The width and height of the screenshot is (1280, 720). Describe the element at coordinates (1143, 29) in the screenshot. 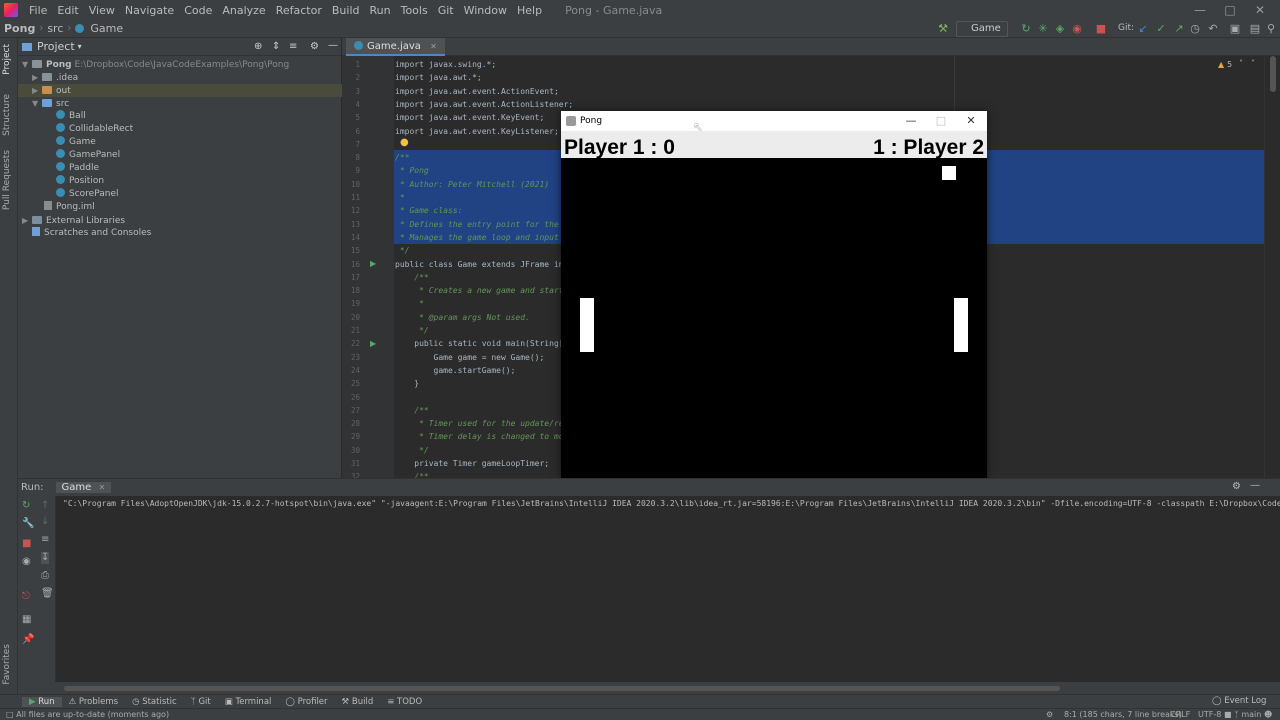

I see `git-update-icon: ↙` at that location.